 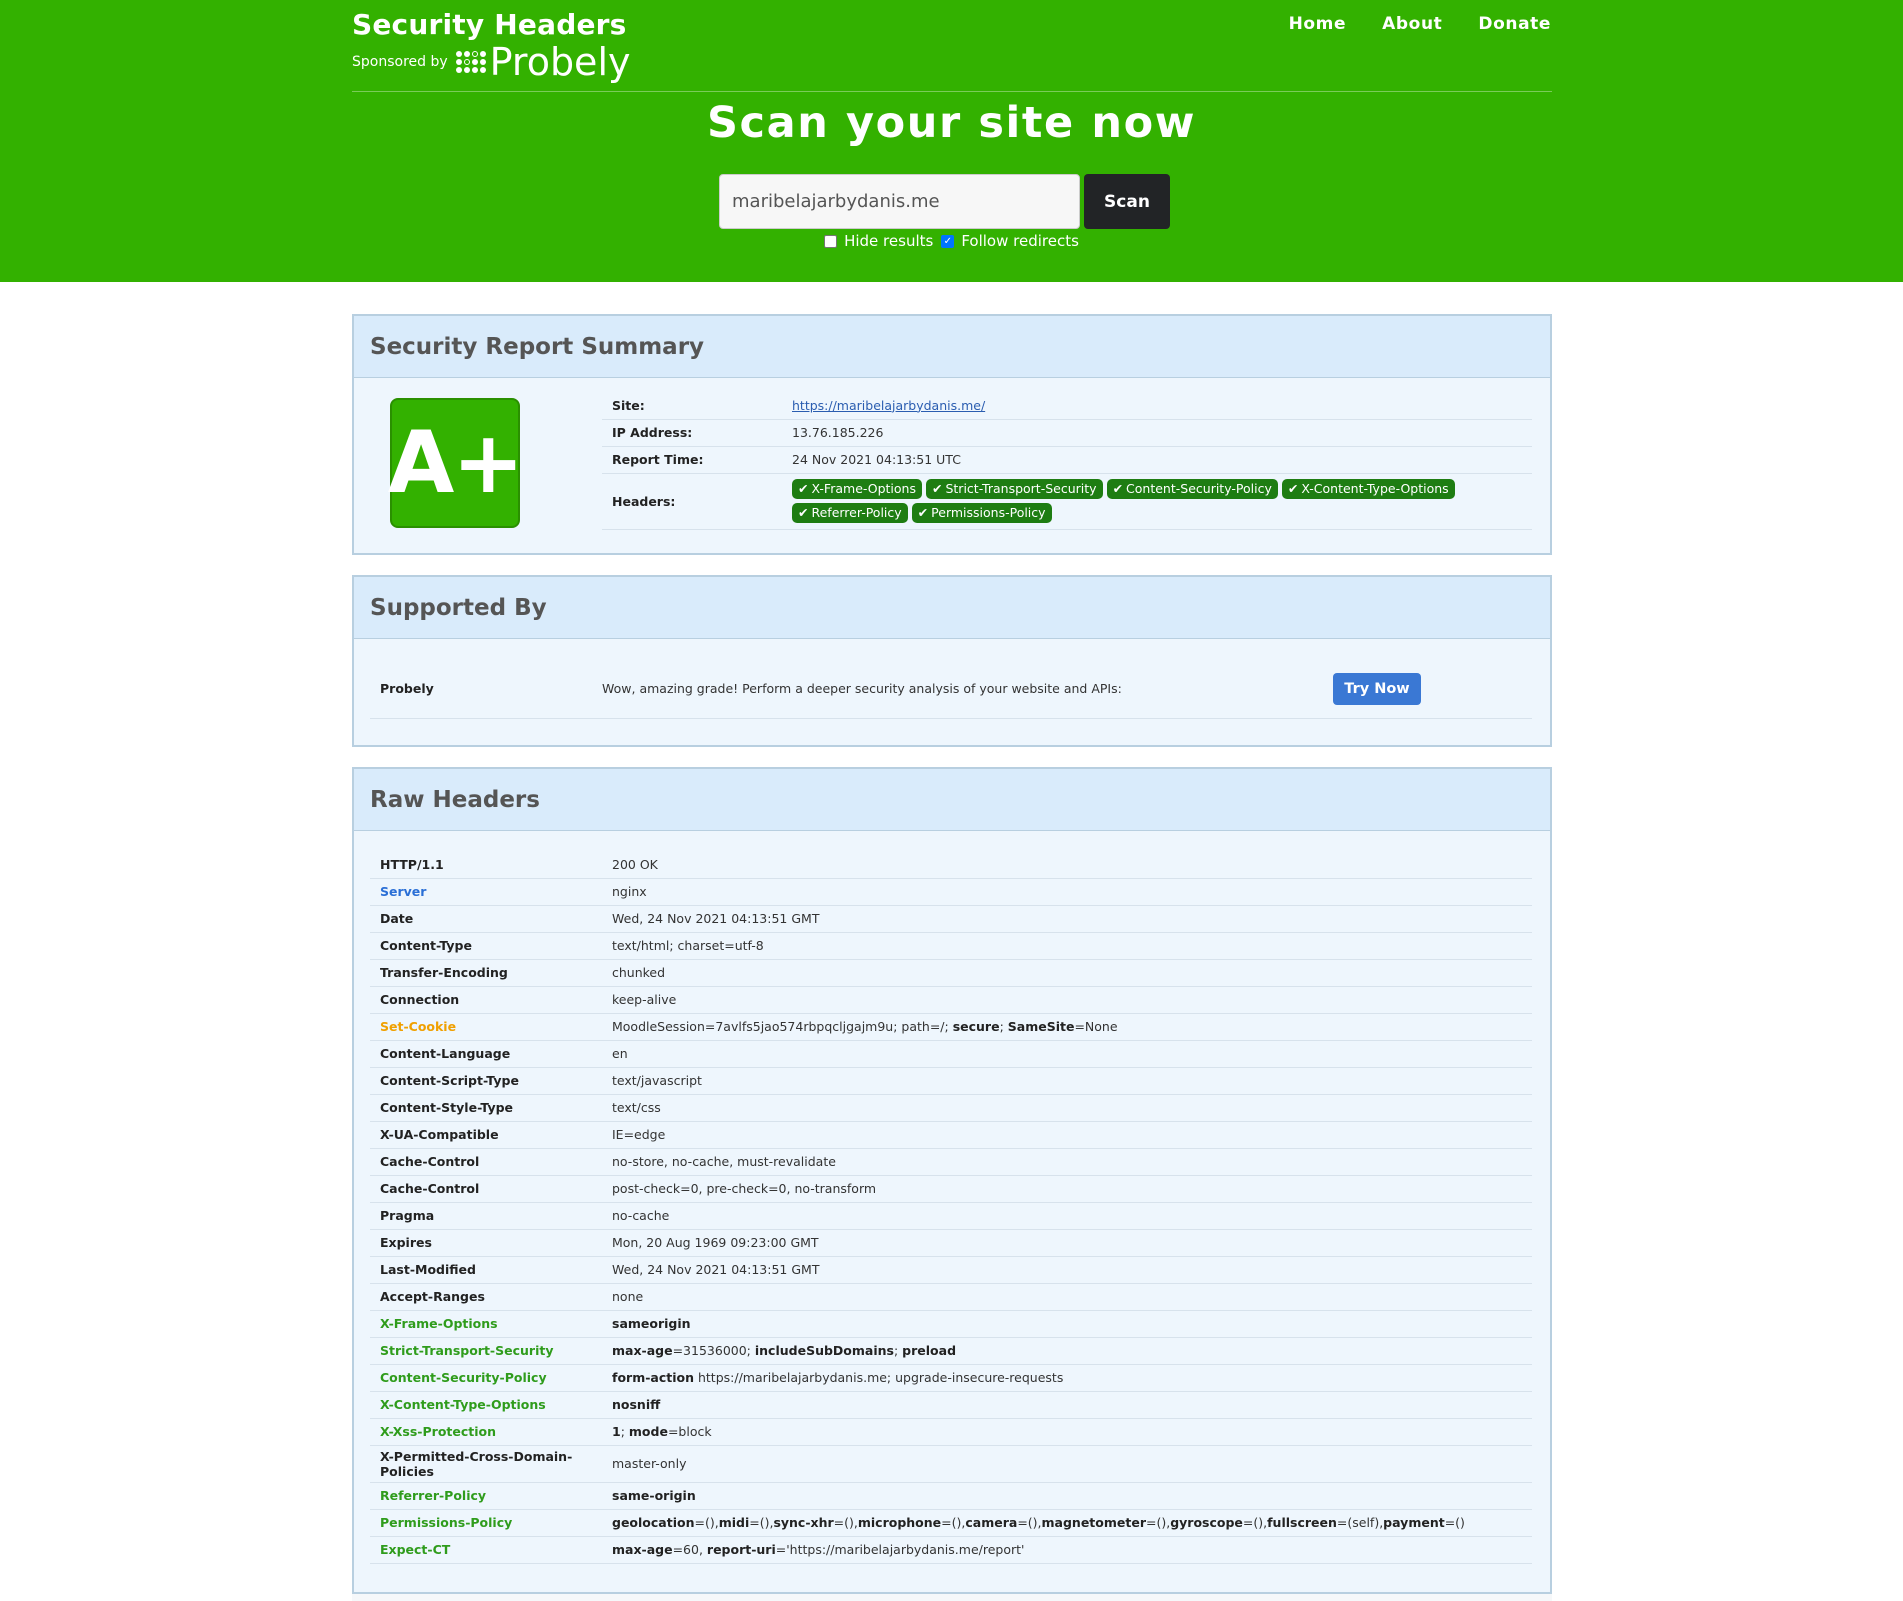 I want to click on value-text: =(self),, so click(x=1360, y=1522).